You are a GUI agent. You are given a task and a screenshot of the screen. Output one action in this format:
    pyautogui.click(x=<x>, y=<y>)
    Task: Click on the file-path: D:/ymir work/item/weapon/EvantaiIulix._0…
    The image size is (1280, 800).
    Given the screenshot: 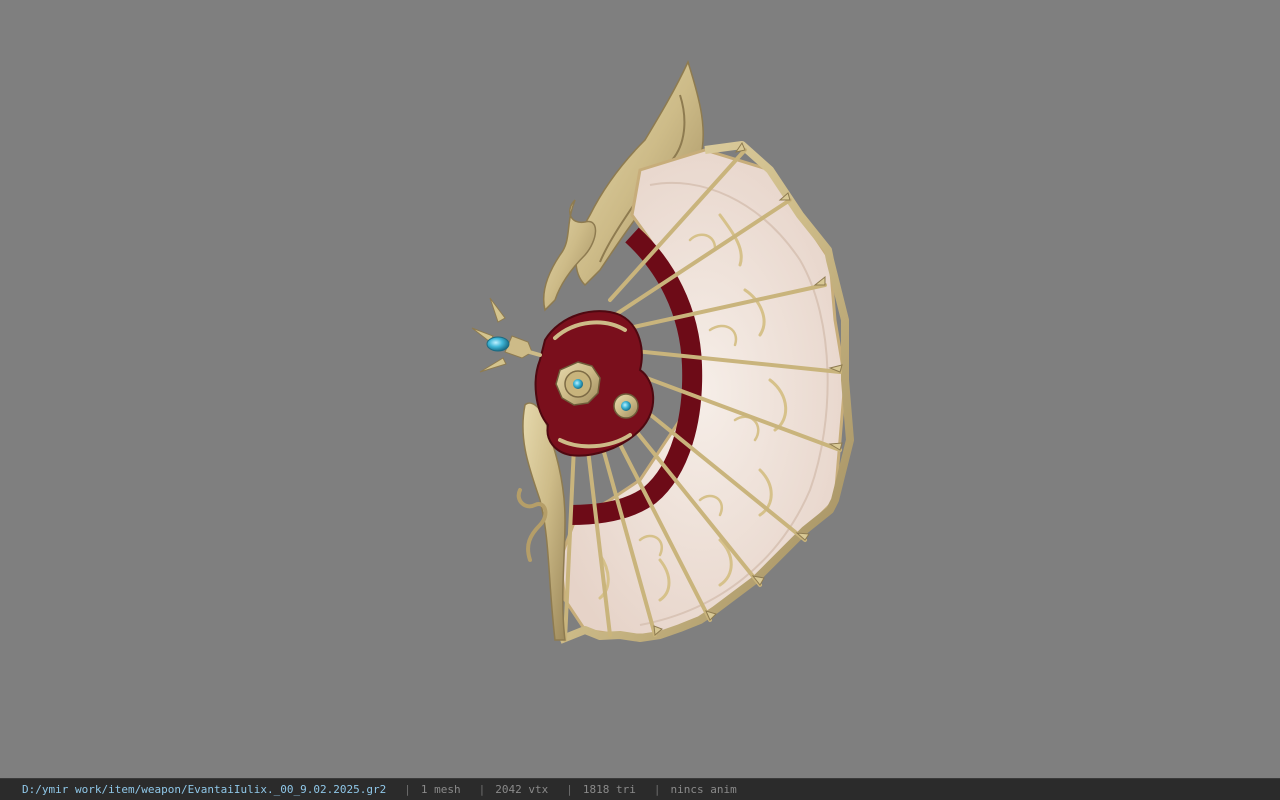 What is the action you would take?
    pyautogui.click(x=204, y=789)
    